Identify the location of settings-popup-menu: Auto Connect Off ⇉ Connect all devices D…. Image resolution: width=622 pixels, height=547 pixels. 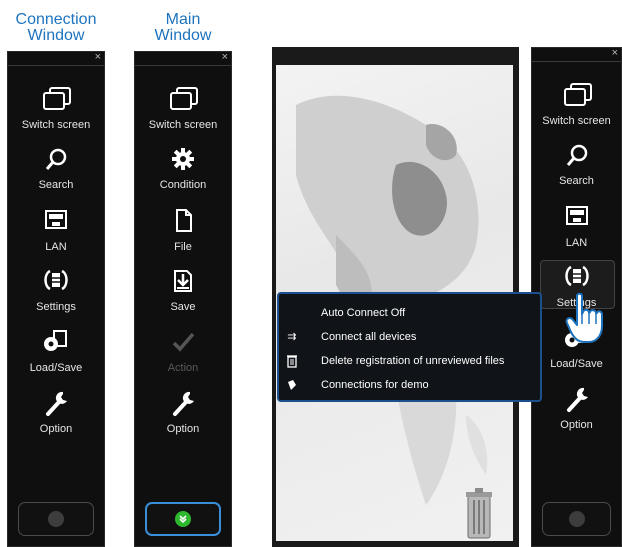
(409, 347).